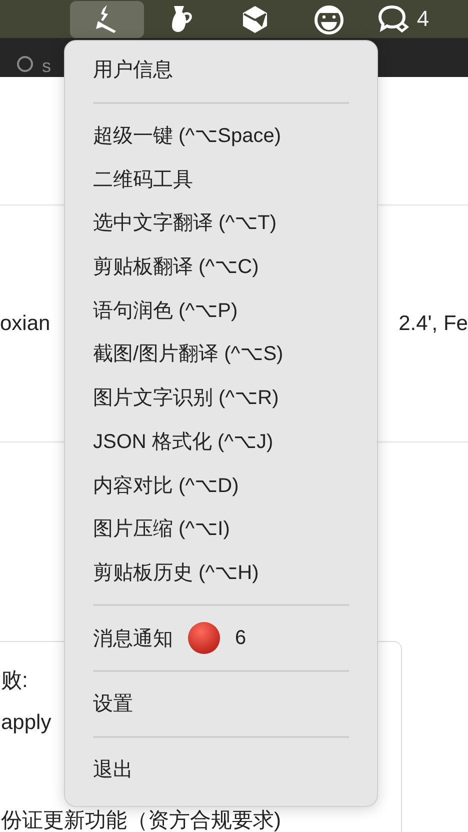  What do you see at coordinates (14, 681) in the screenshot?
I see `card-text: 败:` at bounding box center [14, 681].